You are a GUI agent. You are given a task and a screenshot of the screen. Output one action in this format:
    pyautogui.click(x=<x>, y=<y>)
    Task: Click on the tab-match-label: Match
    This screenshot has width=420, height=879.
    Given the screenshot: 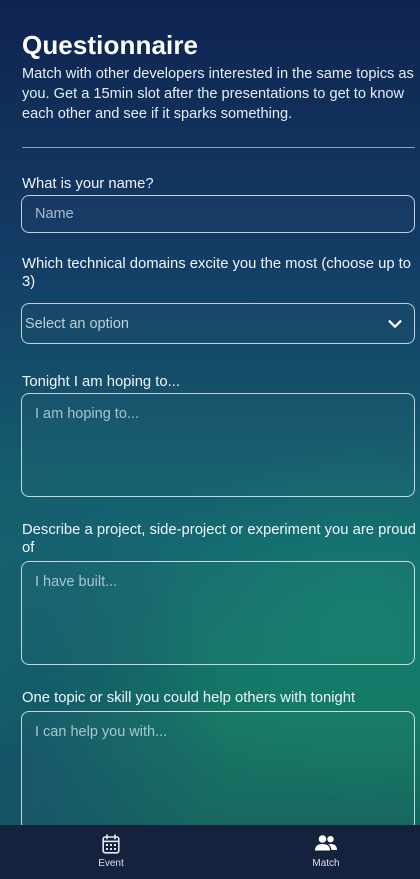 What is the action you would take?
    pyautogui.click(x=326, y=863)
    